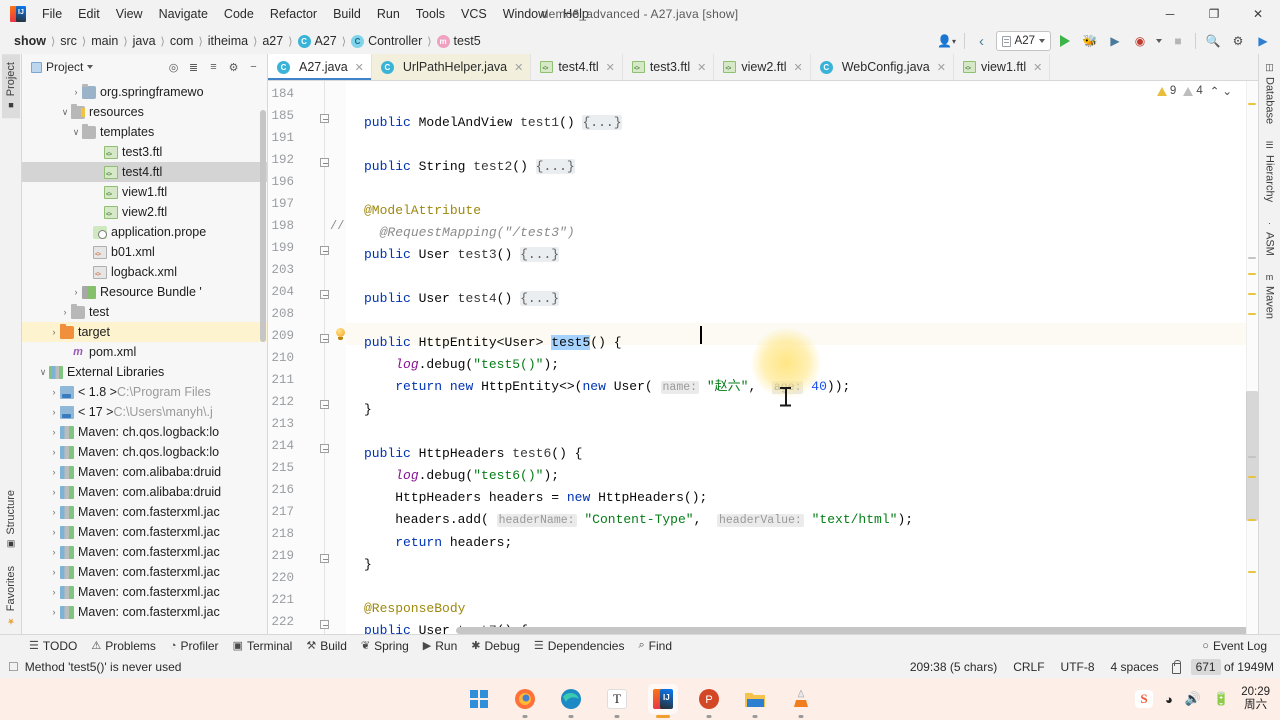 The width and height of the screenshot is (1280, 720). What do you see at coordinates (317, 41) in the screenshot?
I see `breadcrumb-class-A27: C A27` at bounding box center [317, 41].